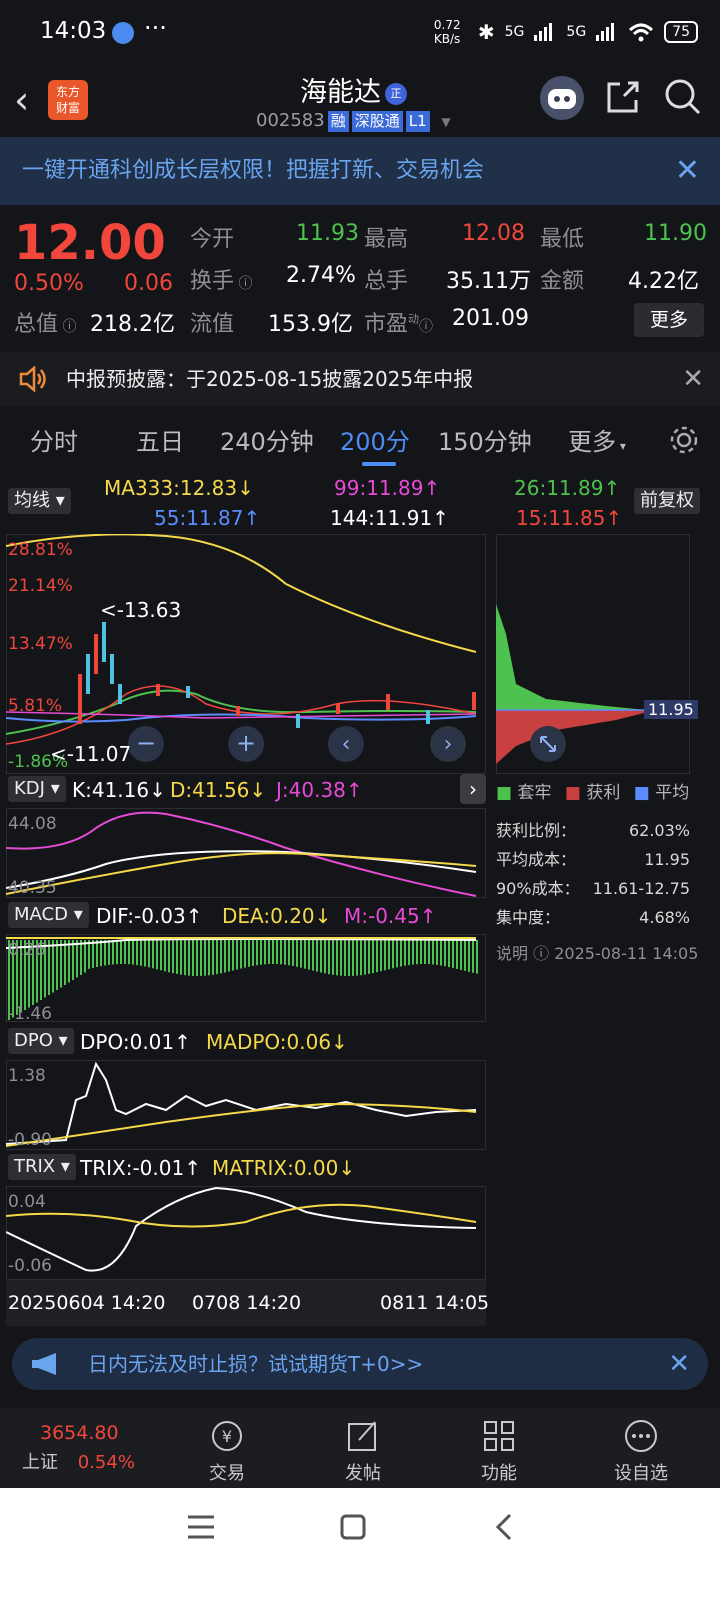  Describe the element at coordinates (267, 439) in the screenshot. I see `tab-240min: 240分钟` at that location.